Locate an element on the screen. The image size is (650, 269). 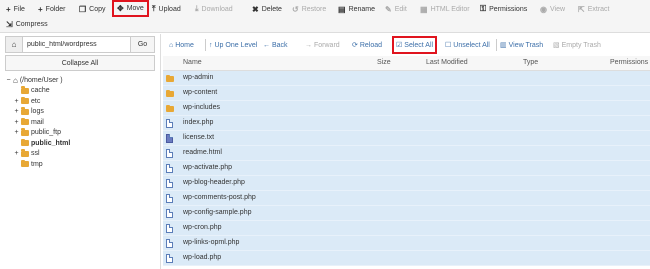
view-trash-button: ▥ View Trash is located at coordinates (521, 45).